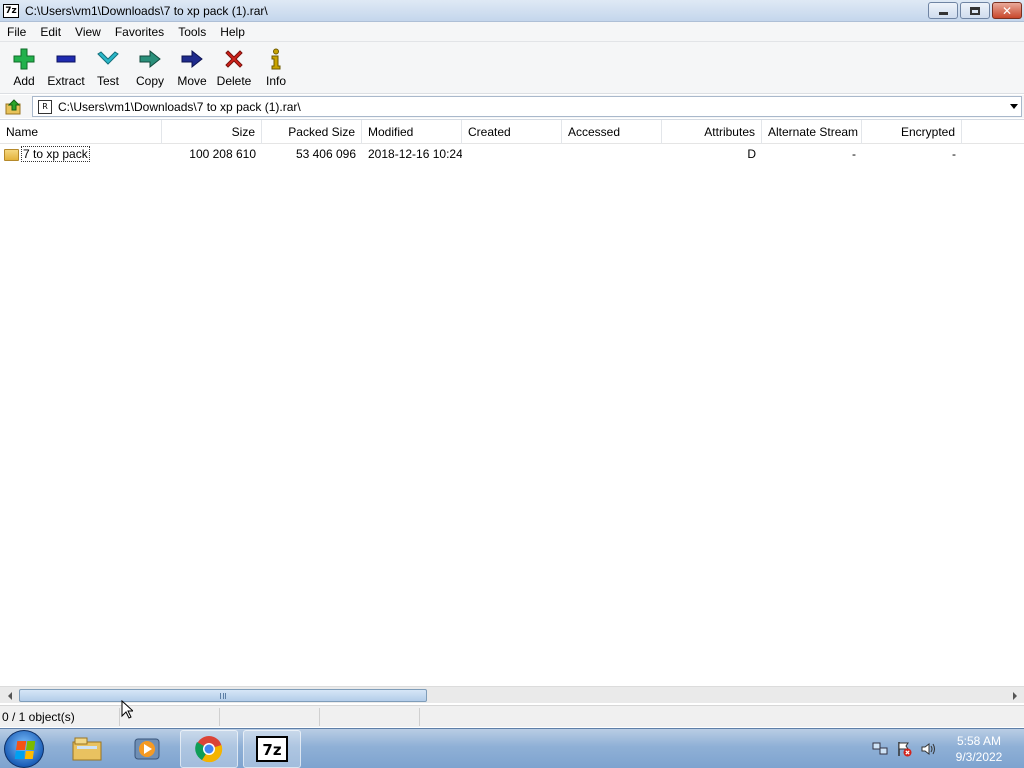 Image resolution: width=1024 pixels, height=768 pixels. I want to click on test-label: Test, so click(107, 81).